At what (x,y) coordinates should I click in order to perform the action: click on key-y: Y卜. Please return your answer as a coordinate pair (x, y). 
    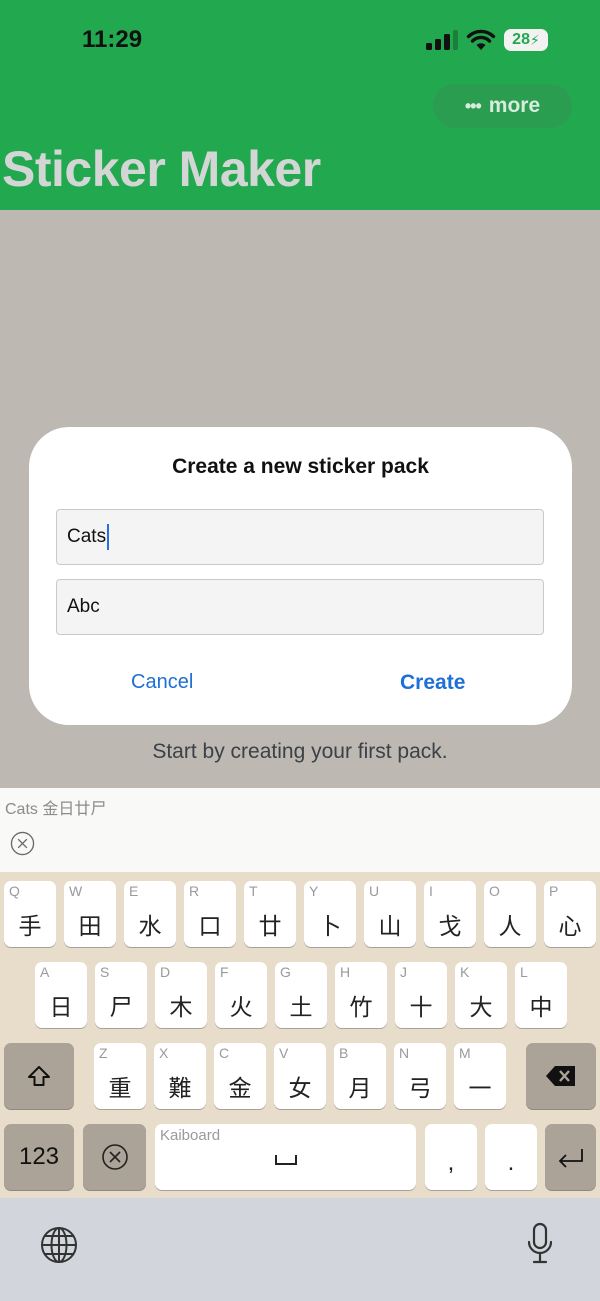
    Looking at the image, I should click on (330, 914).